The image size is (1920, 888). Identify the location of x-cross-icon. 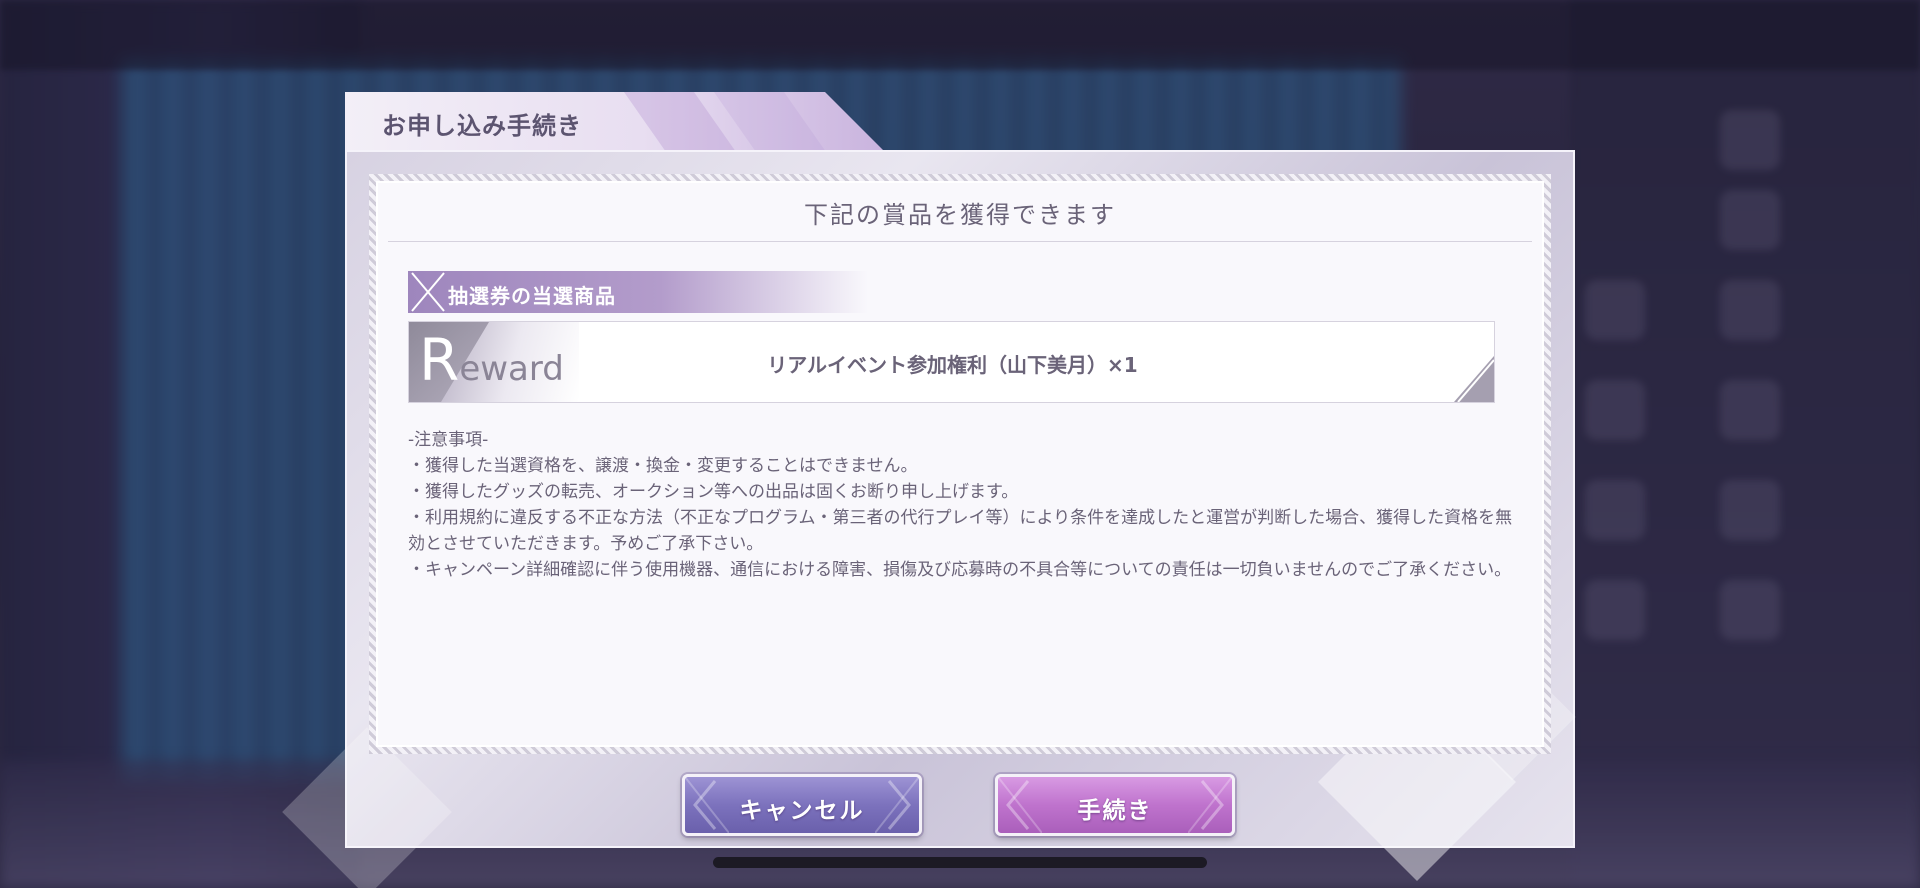
(428, 292).